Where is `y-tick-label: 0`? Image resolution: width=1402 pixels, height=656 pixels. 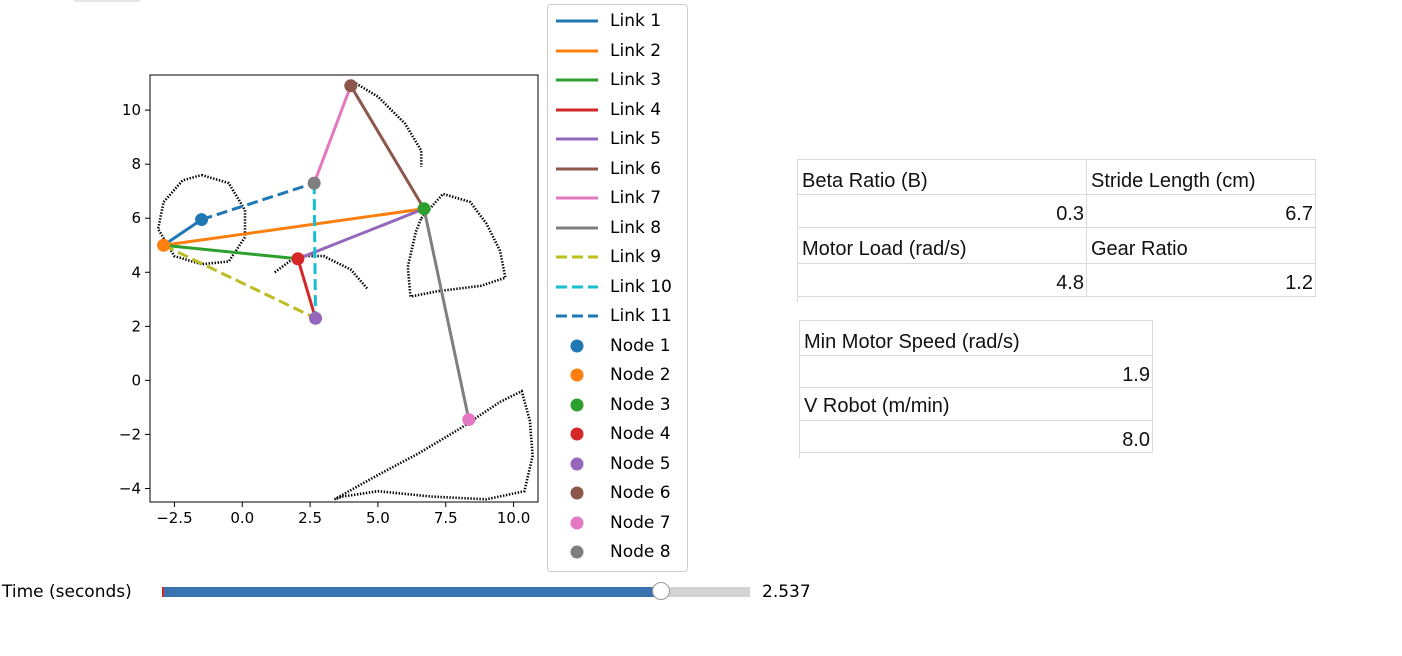
y-tick-label: 0 is located at coordinates (136, 380).